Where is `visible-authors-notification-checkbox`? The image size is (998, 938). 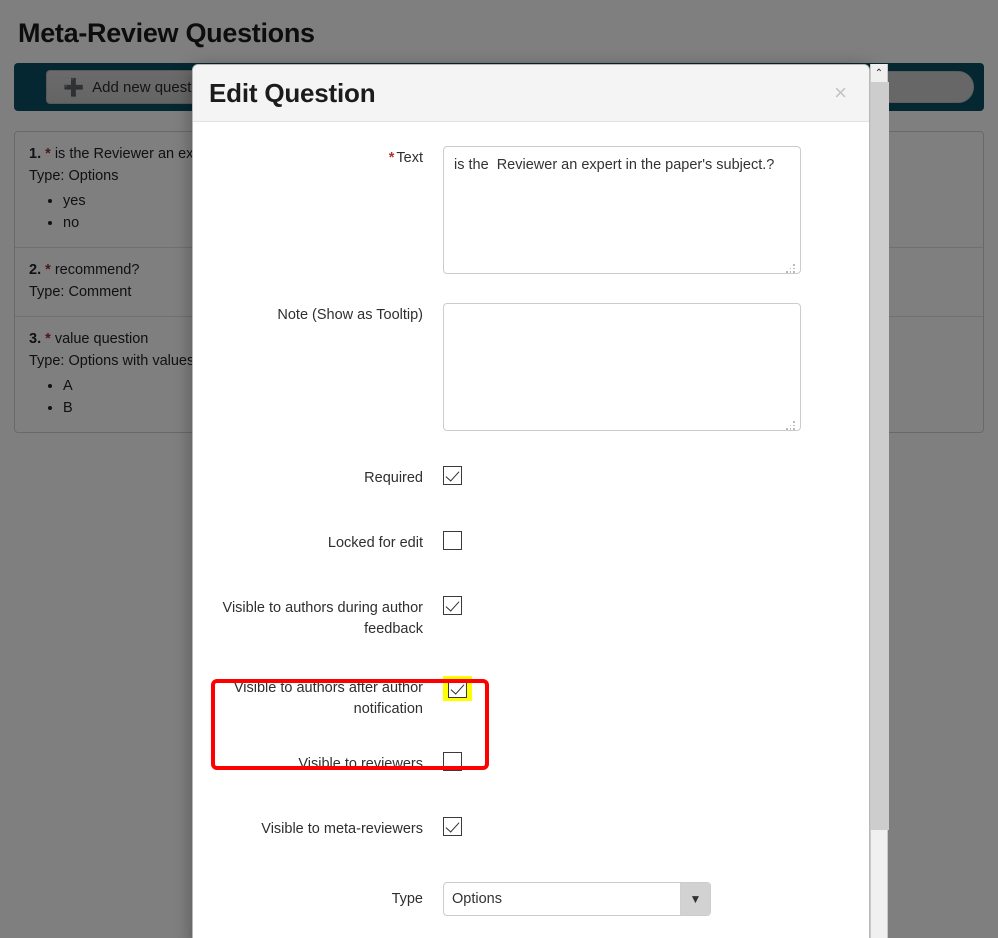
visible-authors-notification-checkbox is located at coordinates (457, 689).